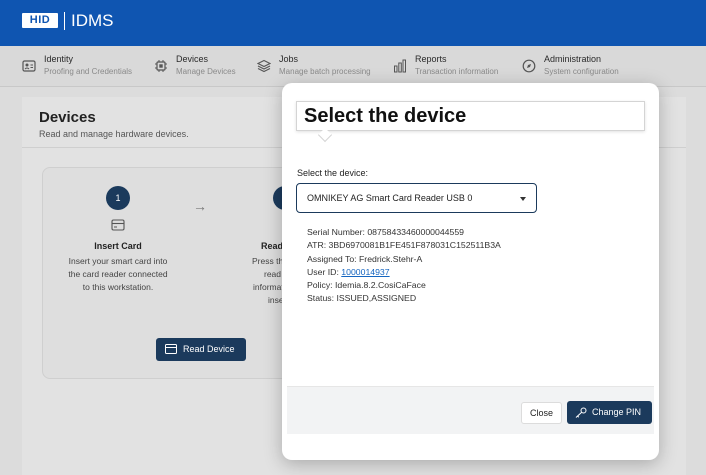  I want to click on device-select: OMNIKEY AG Smart Card Reader USB 0, so click(416, 198).